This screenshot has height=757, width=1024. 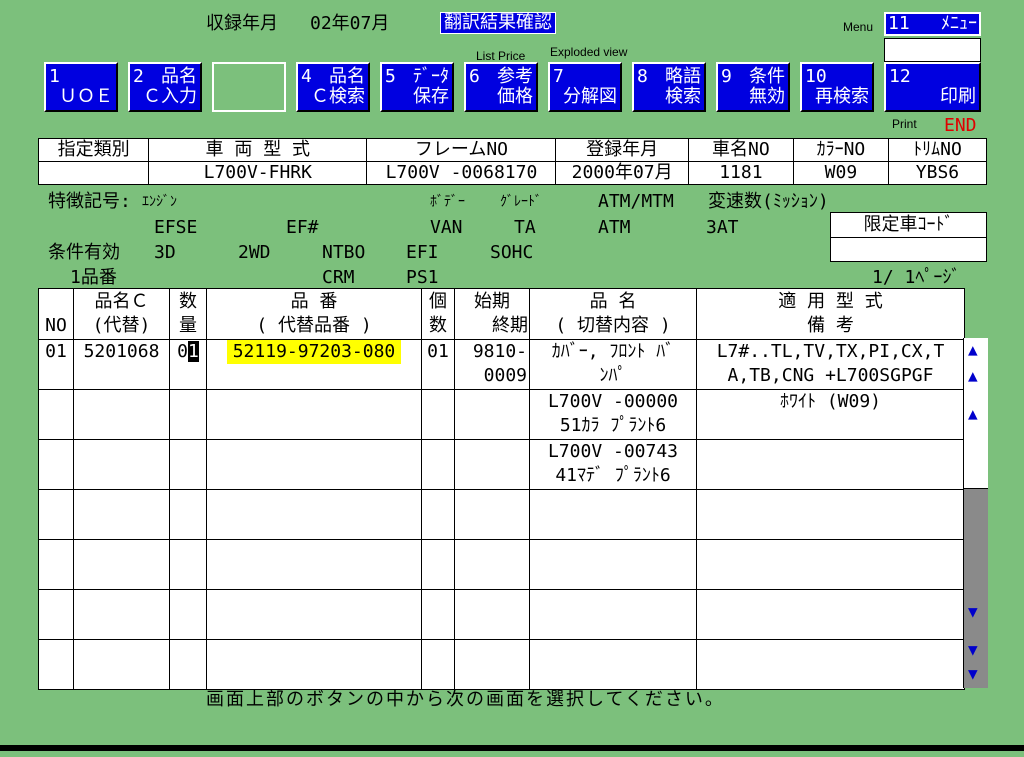 I want to click on list-price-caption: List Price, so click(x=501, y=56).